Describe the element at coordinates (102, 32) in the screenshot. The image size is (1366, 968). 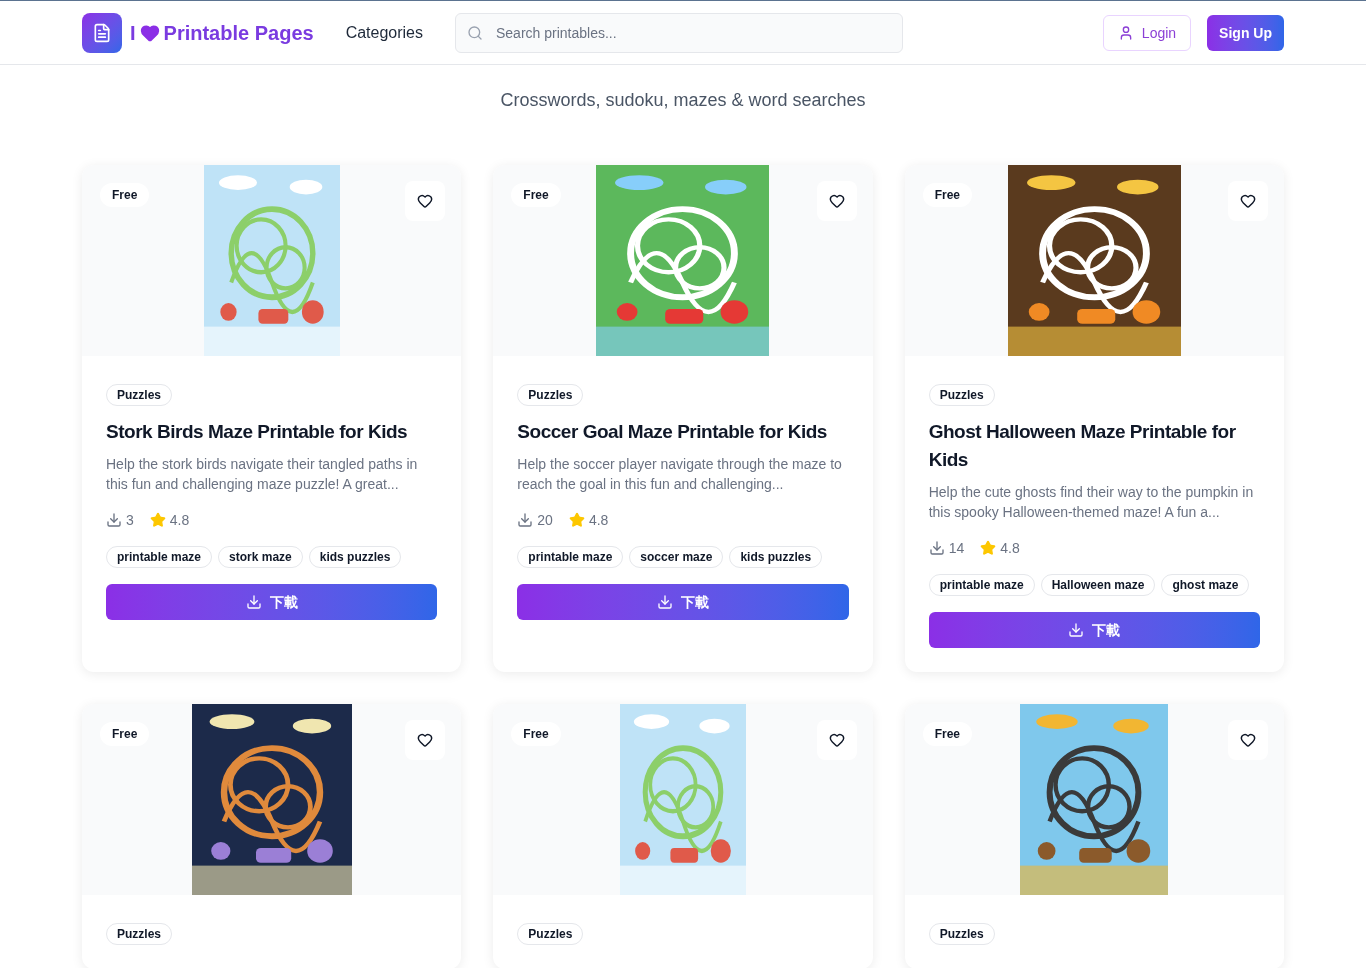
I see `logo-icon` at that location.